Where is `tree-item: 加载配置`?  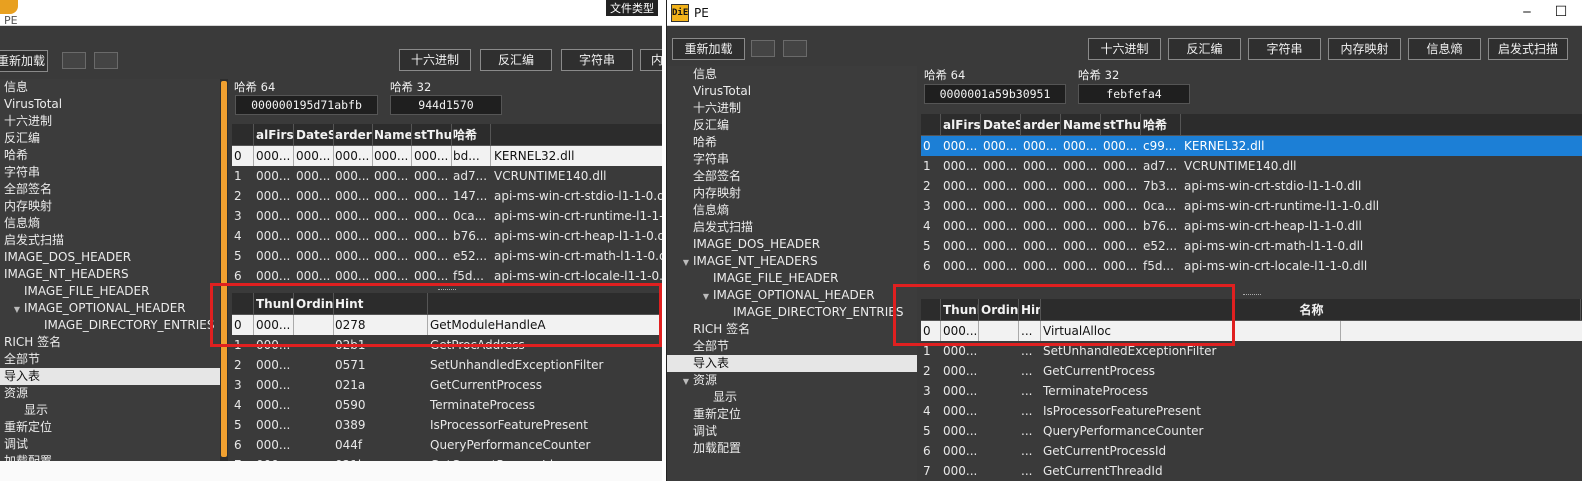 tree-item: 加载配置 is located at coordinates (792, 448).